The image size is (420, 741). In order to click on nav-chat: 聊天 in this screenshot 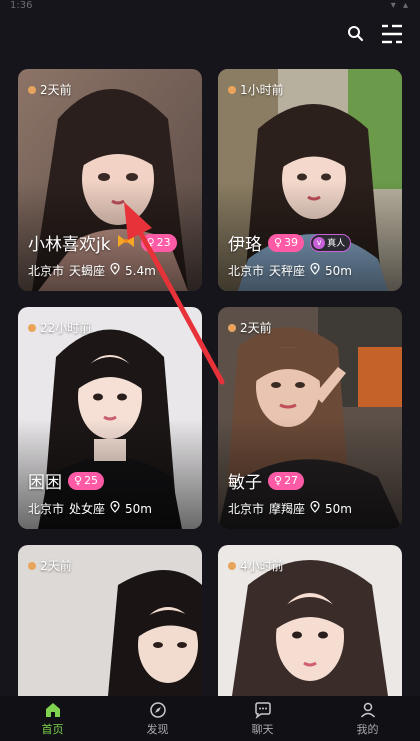, I will do `click(262, 718)`.